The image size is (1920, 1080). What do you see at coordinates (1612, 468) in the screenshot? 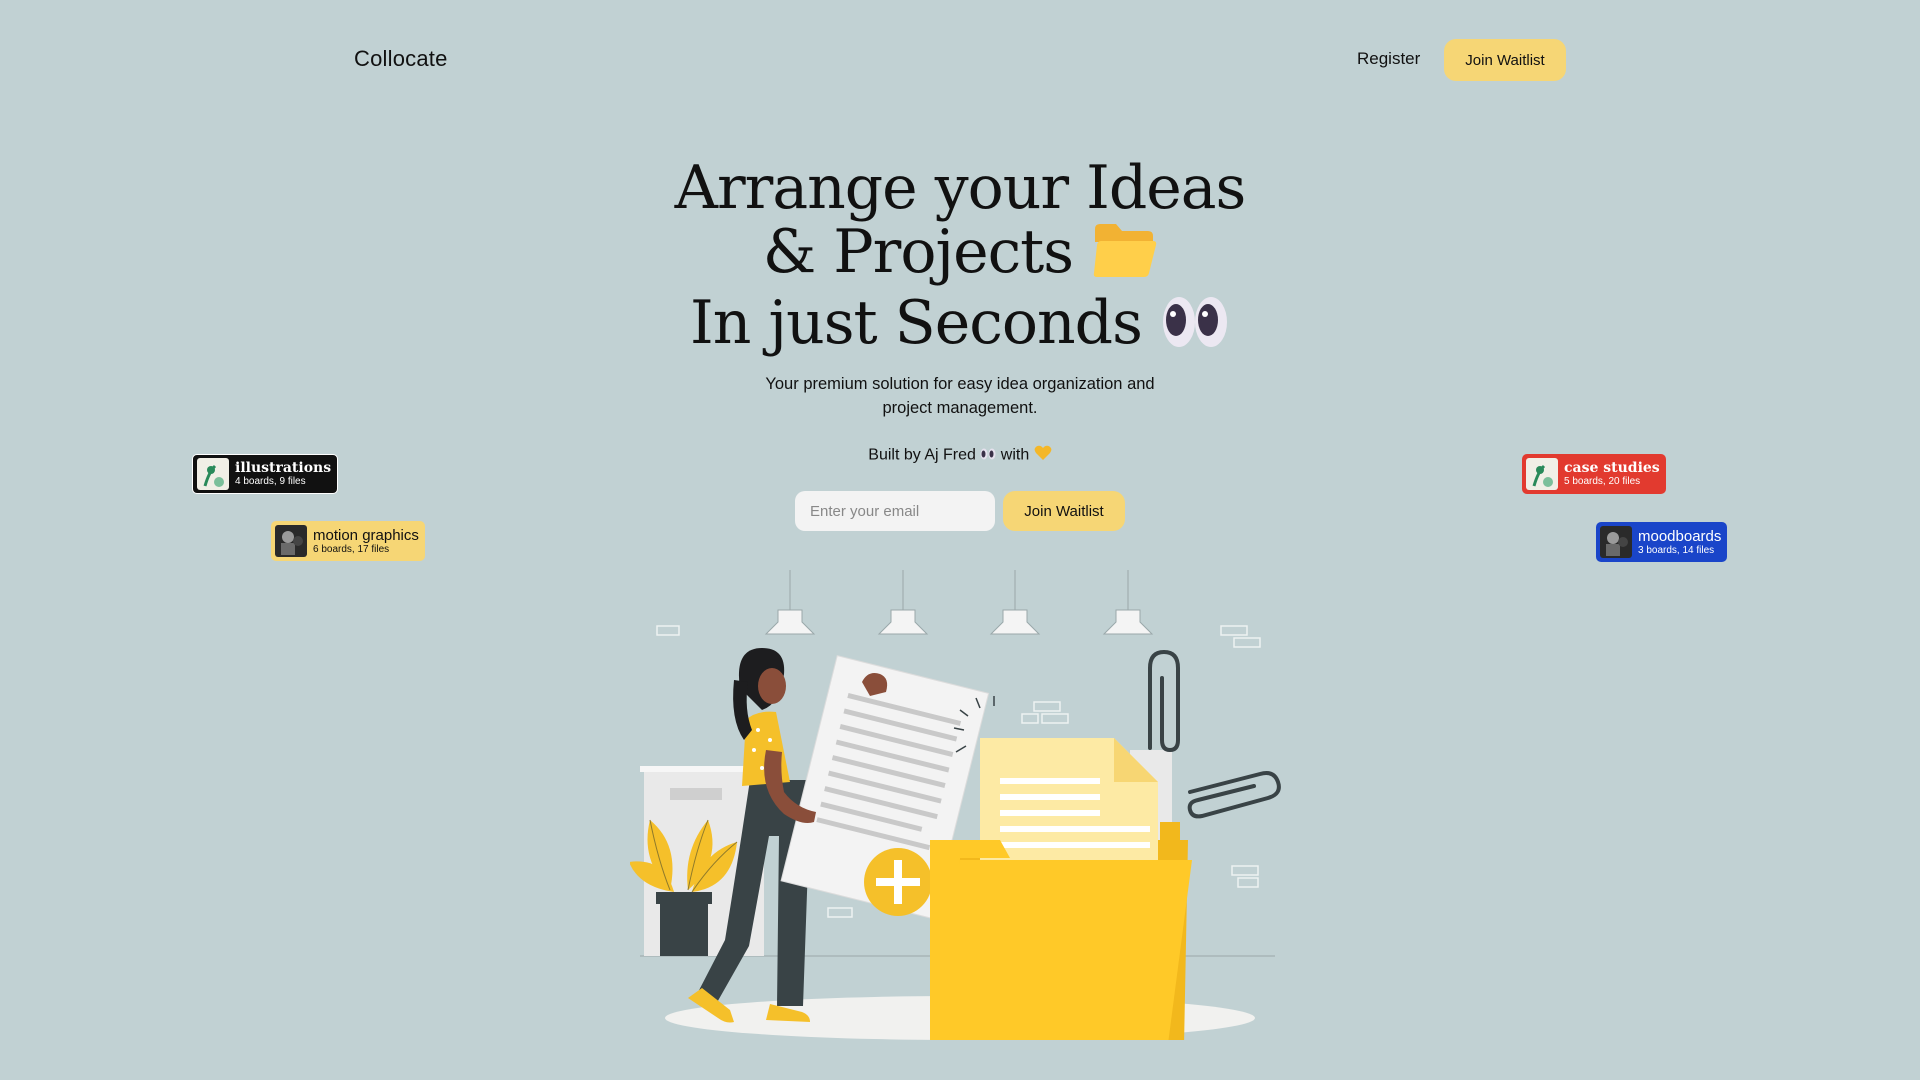
I see `tag-title: case studies` at bounding box center [1612, 468].